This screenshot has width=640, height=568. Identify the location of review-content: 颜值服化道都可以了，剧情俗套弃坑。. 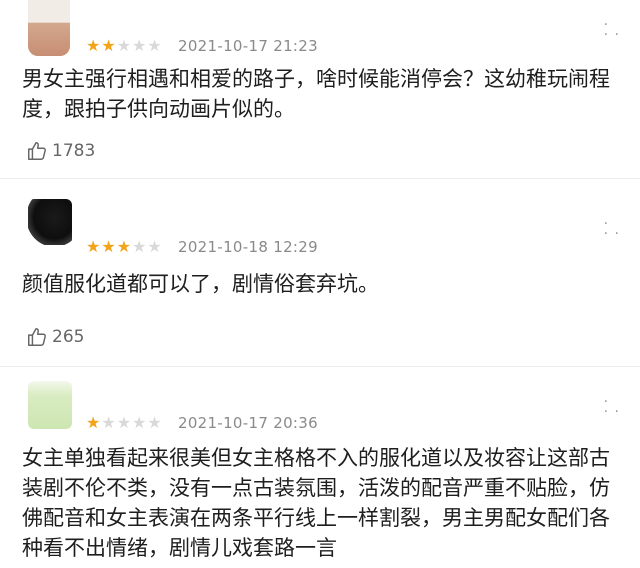
(200, 284).